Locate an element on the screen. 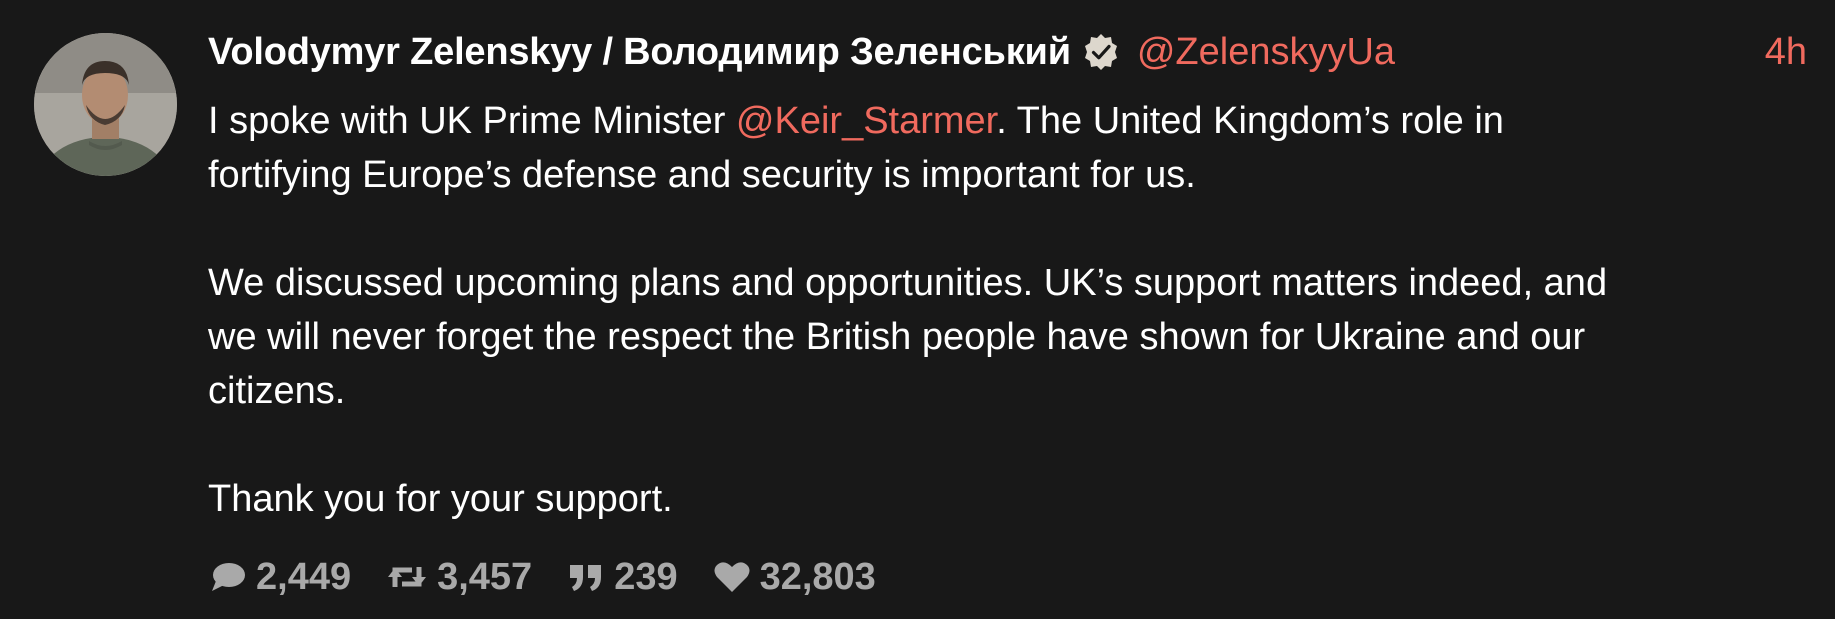 The height and width of the screenshot is (619, 1835). reply-count: 2,449 is located at coordinates (304, 576).